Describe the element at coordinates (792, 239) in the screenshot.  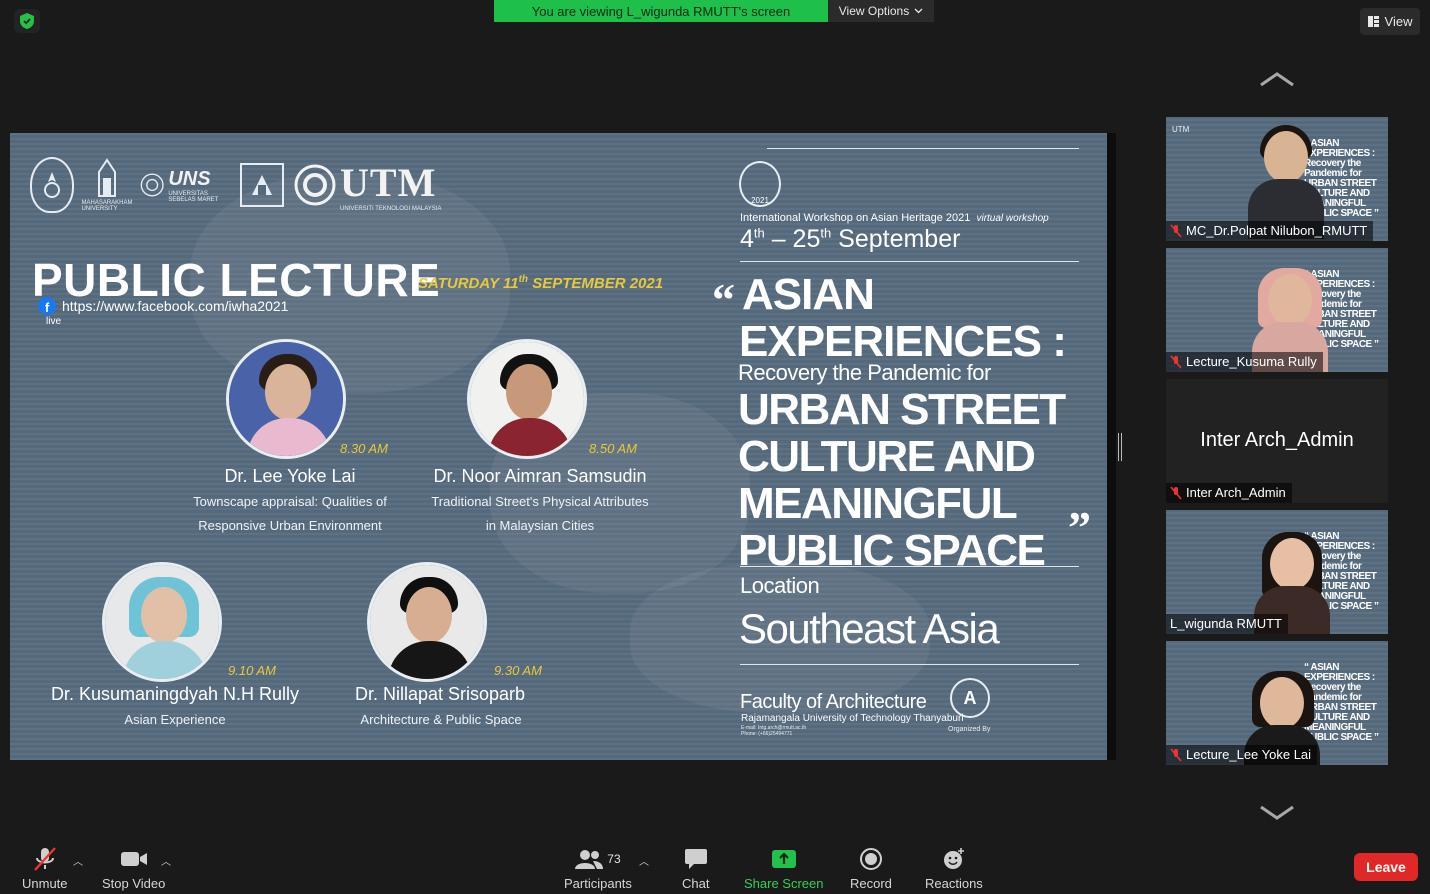
I see `workshop-end: – 25` at that location.